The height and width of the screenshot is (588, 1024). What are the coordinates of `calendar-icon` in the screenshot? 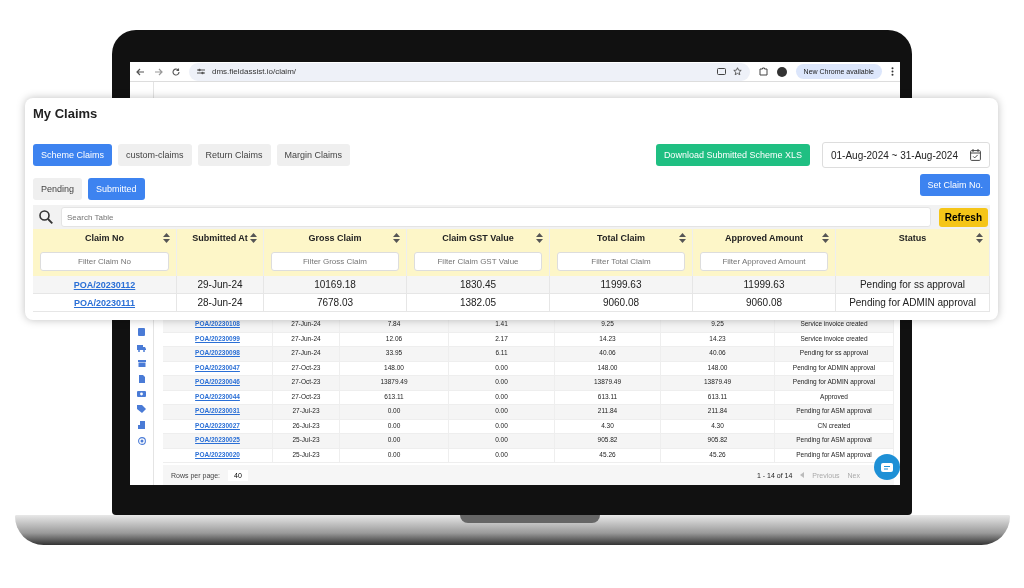 It's located at (975, 155).